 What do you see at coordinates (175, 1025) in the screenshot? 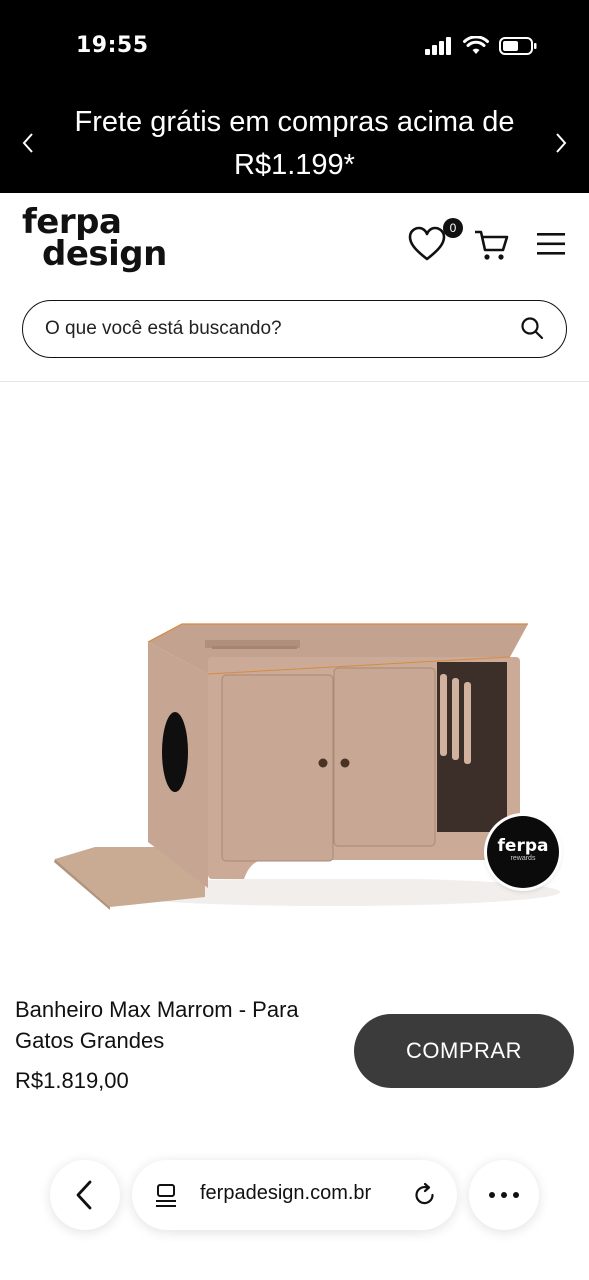
I see `product-name: Banheiro Max Marrom - Para Gatos Grandes` at bounding box center [175, 1025].